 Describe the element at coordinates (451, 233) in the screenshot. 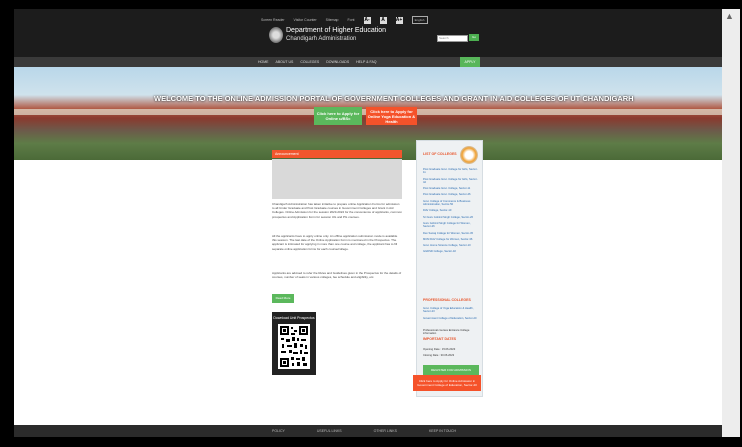

I see `college-link: Dev Samaj College for Women, Sector-45` at that location.